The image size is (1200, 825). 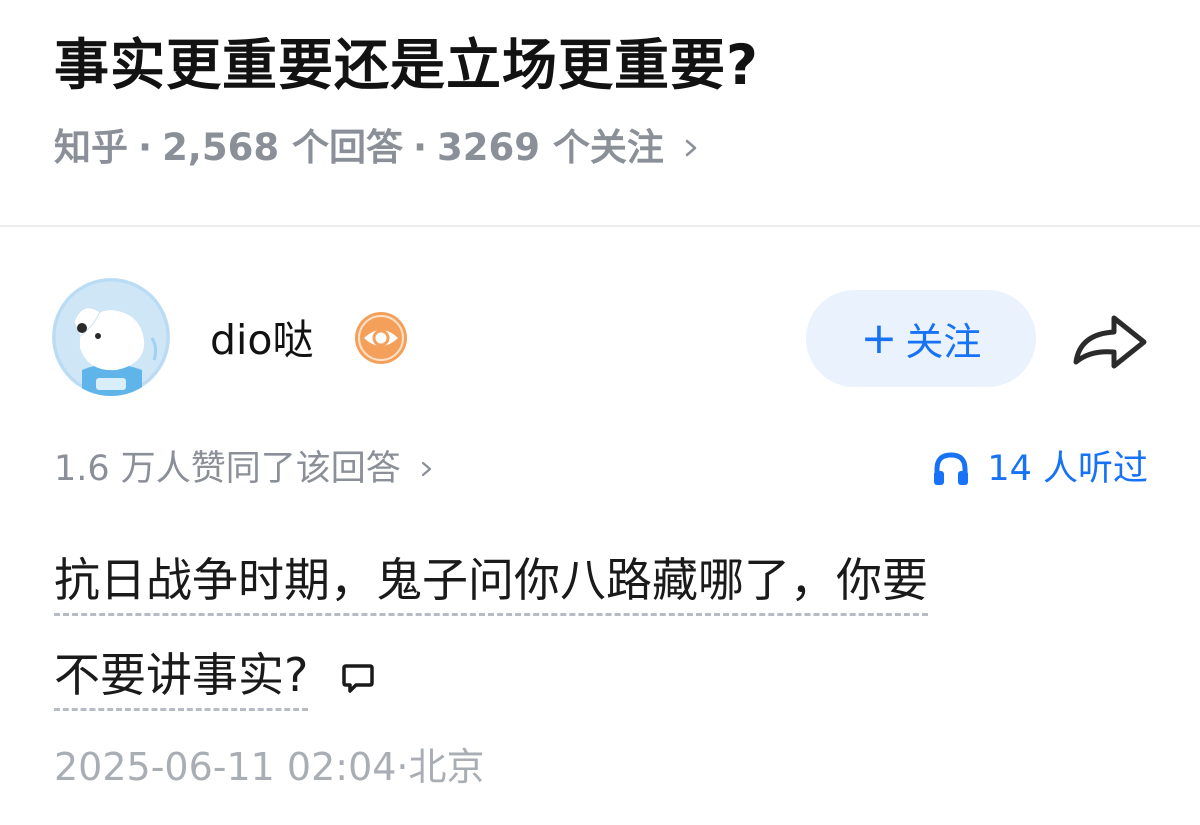 I want to click on answer-line: 不要讲事实?, so click(x=181, y=676).